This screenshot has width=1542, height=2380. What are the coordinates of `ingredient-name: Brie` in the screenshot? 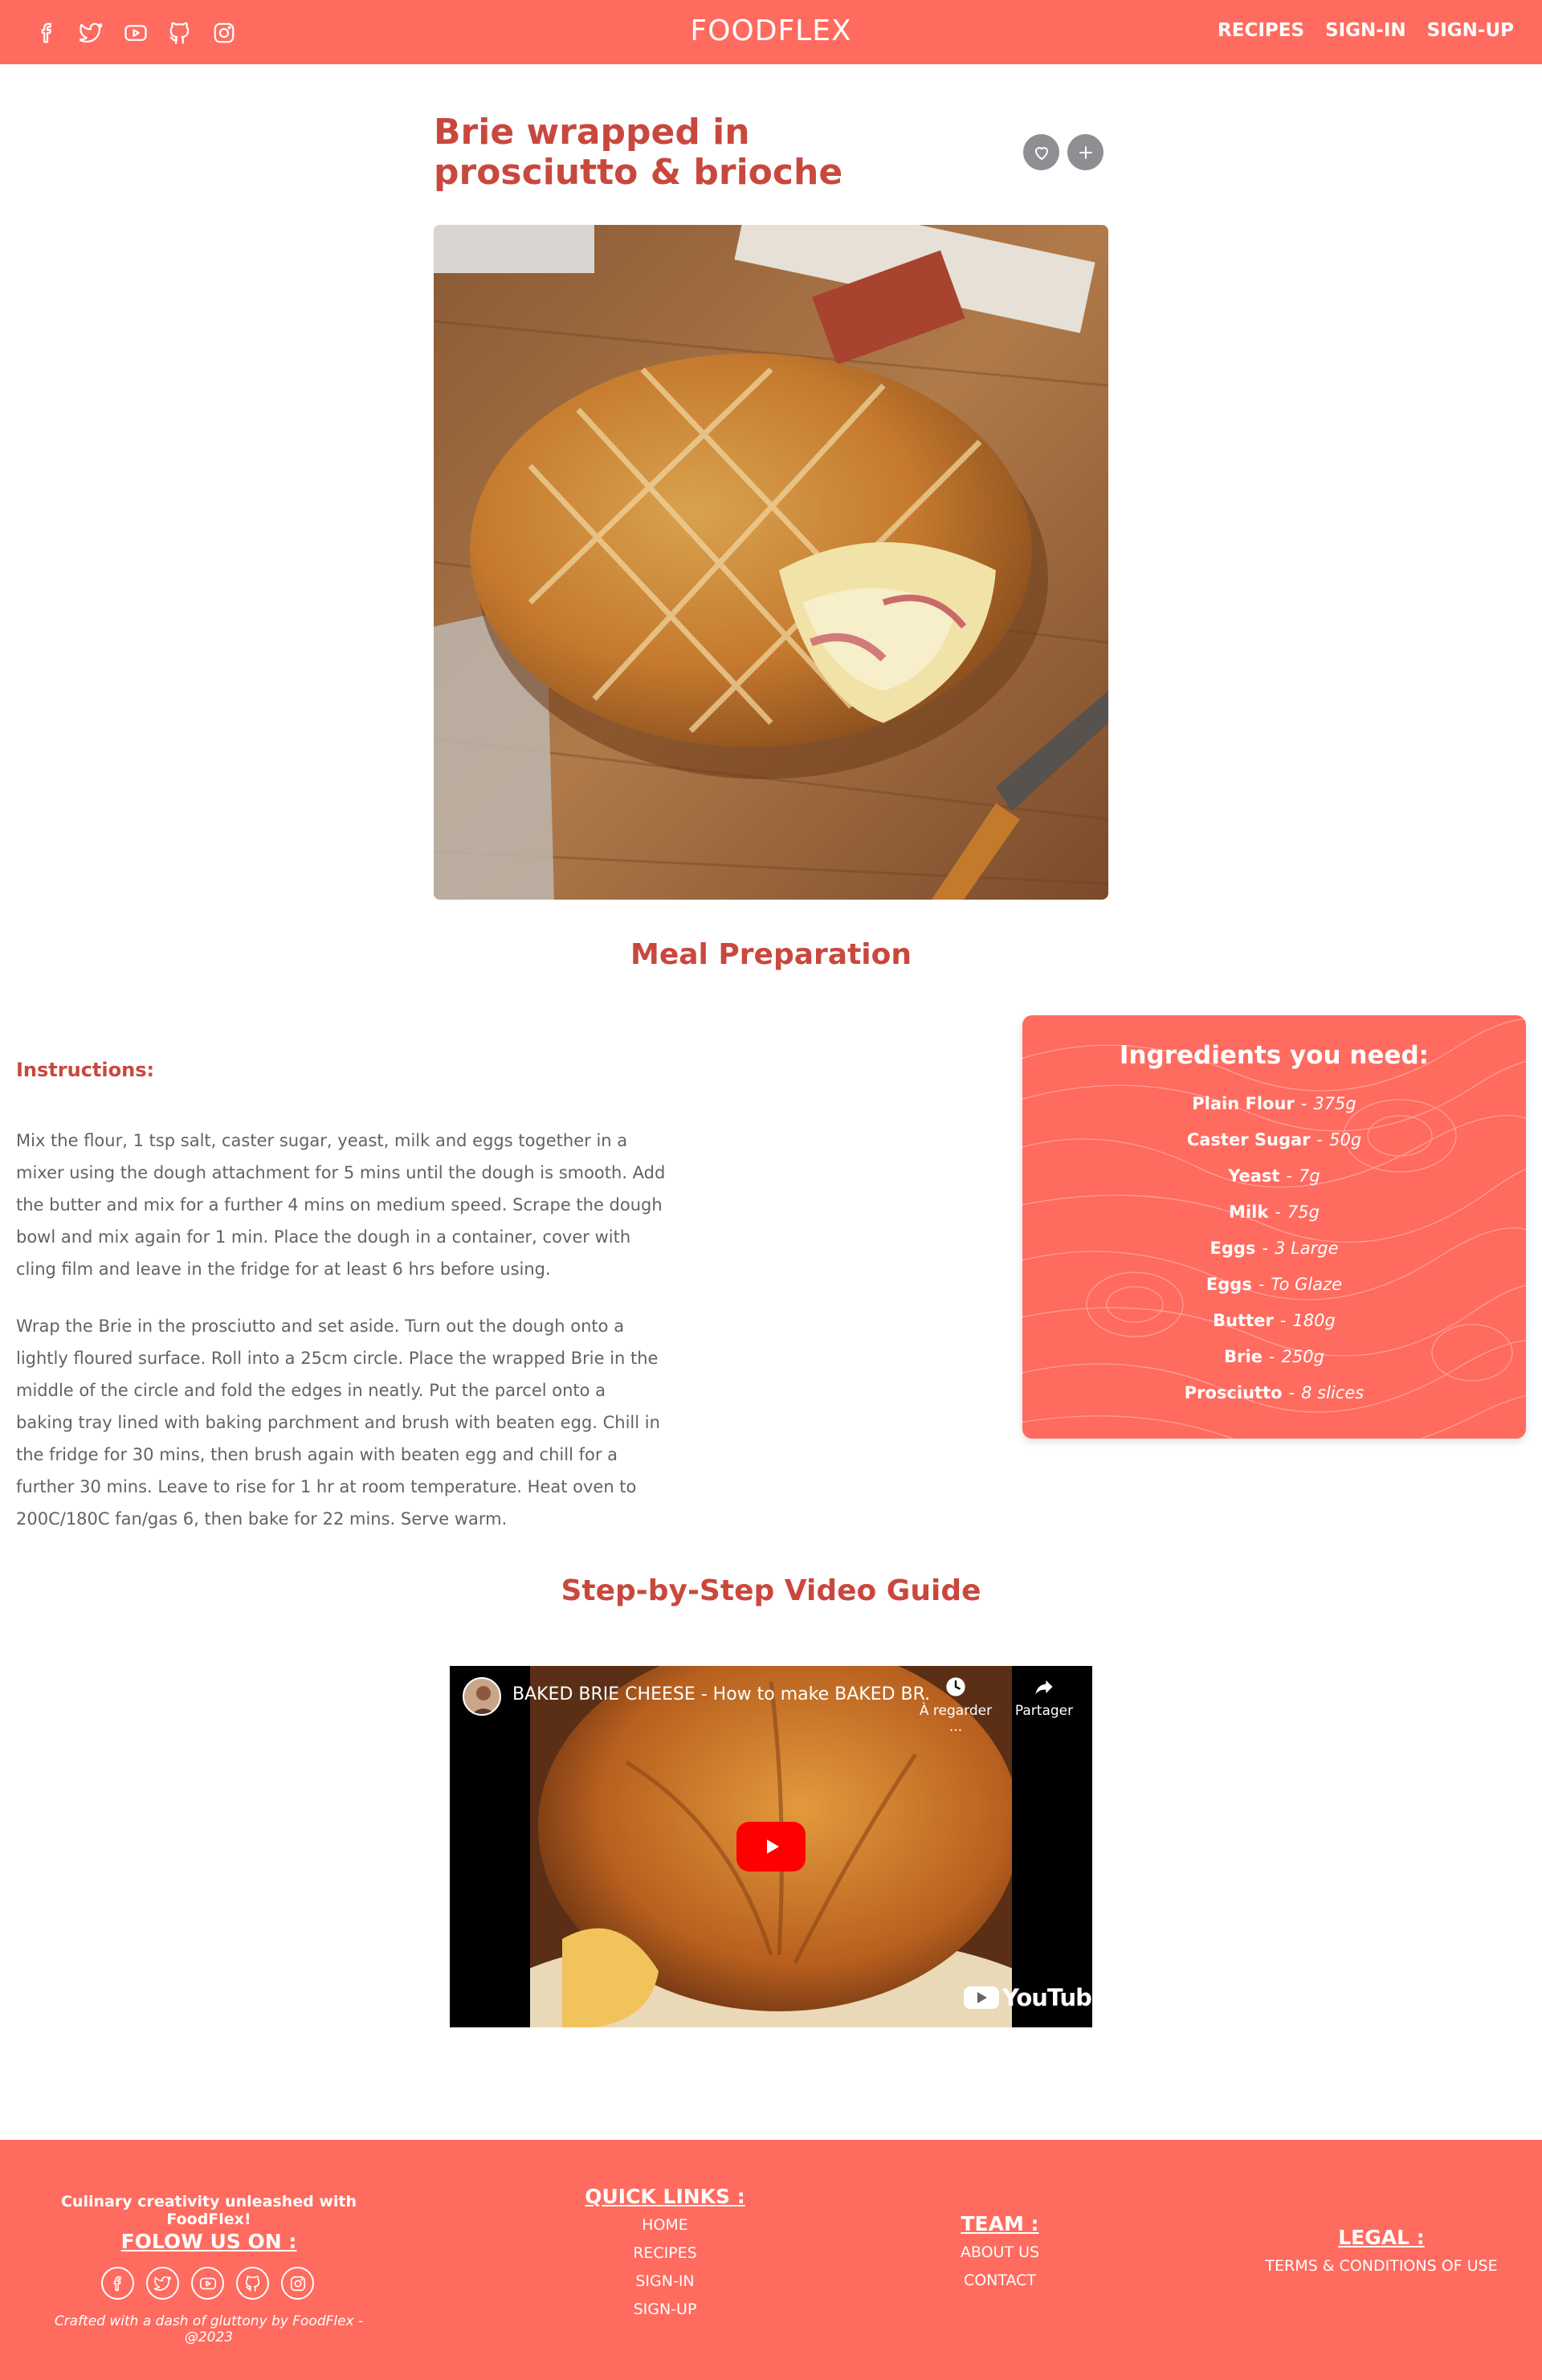 It's located at (1243, 1356).